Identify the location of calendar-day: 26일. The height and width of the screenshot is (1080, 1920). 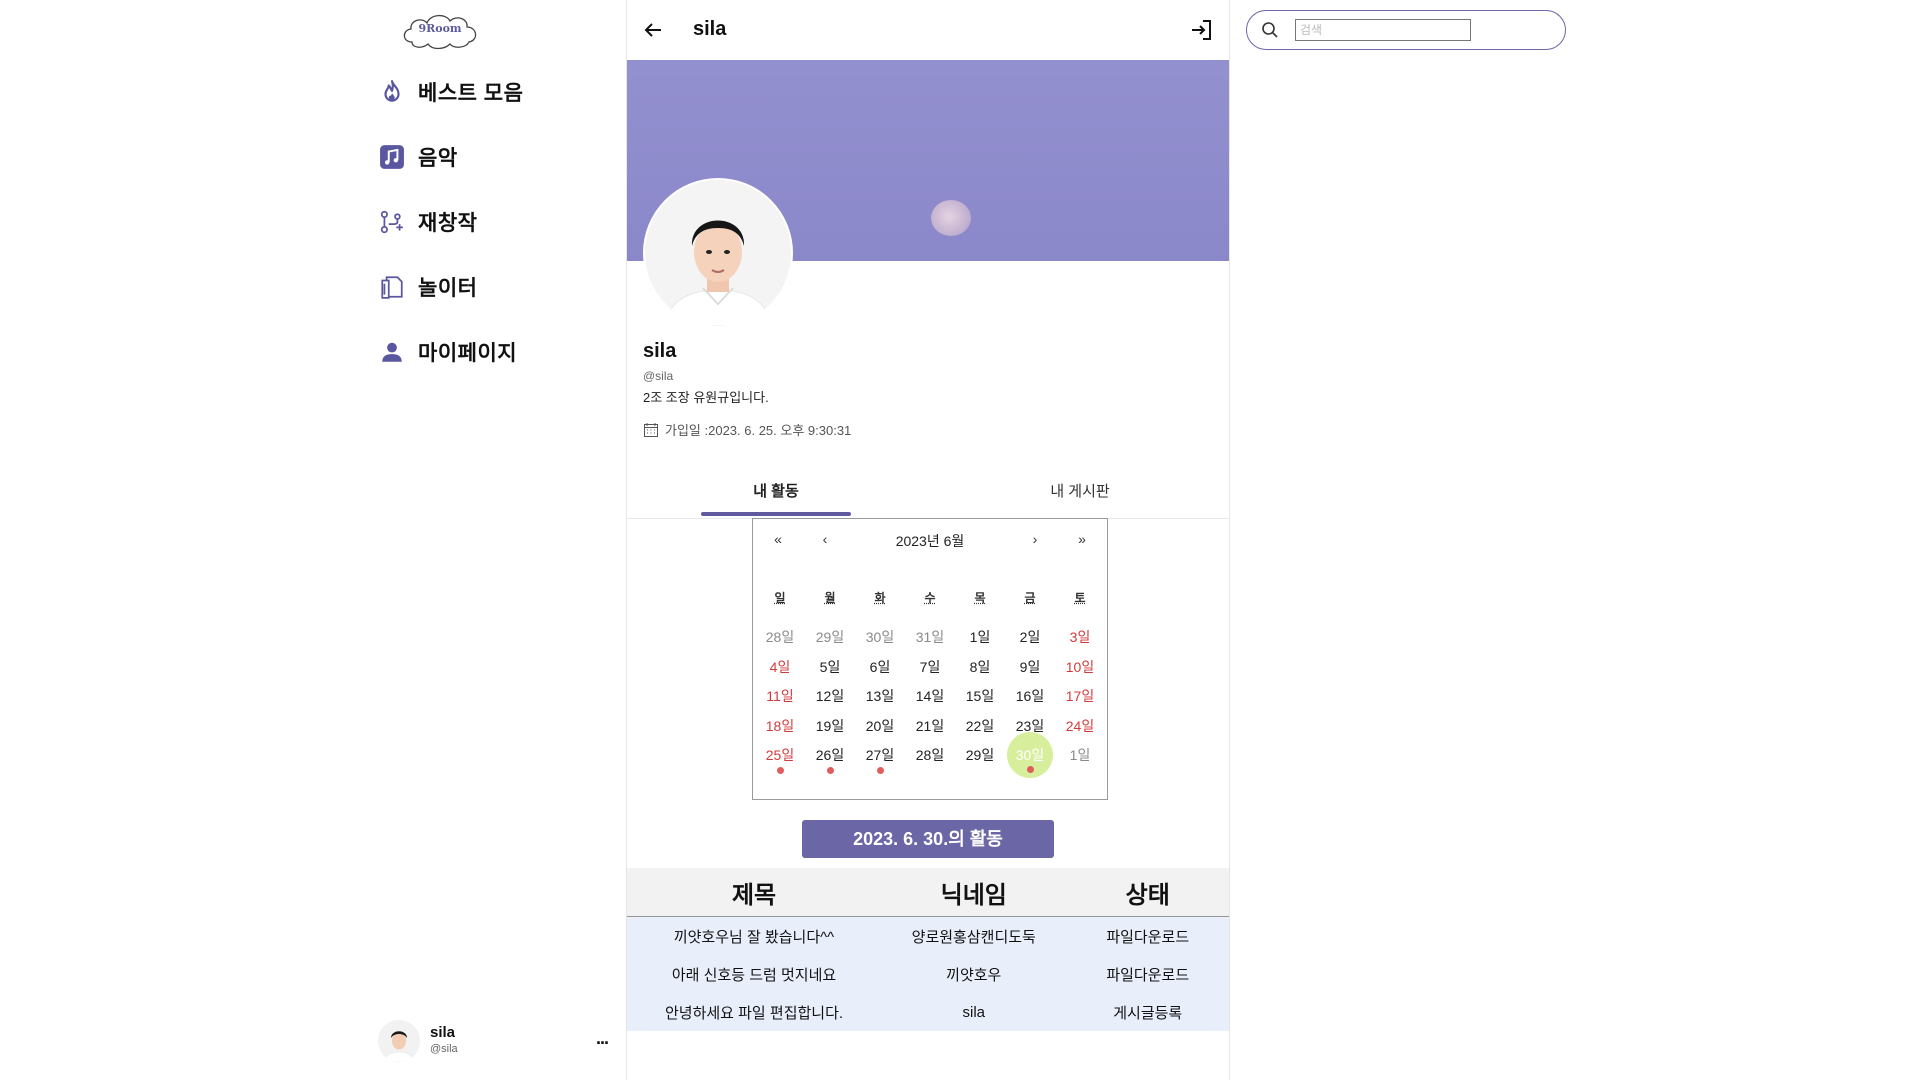
(830, 755).